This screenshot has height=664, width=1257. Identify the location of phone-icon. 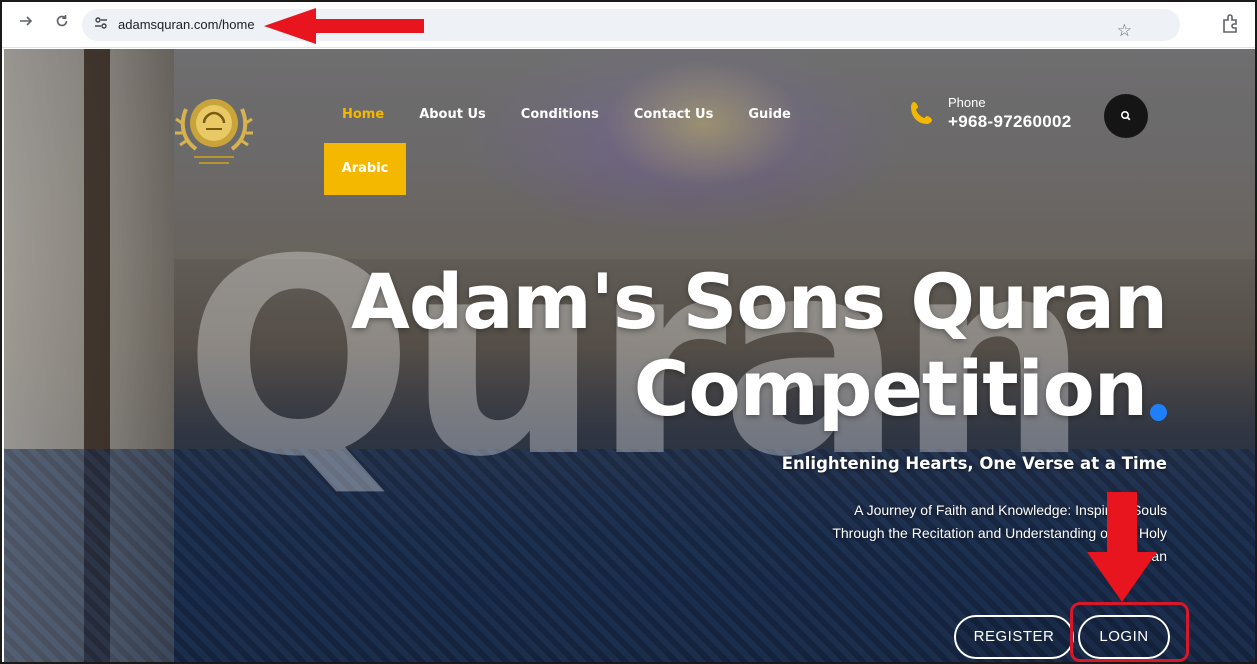
(921, 113).